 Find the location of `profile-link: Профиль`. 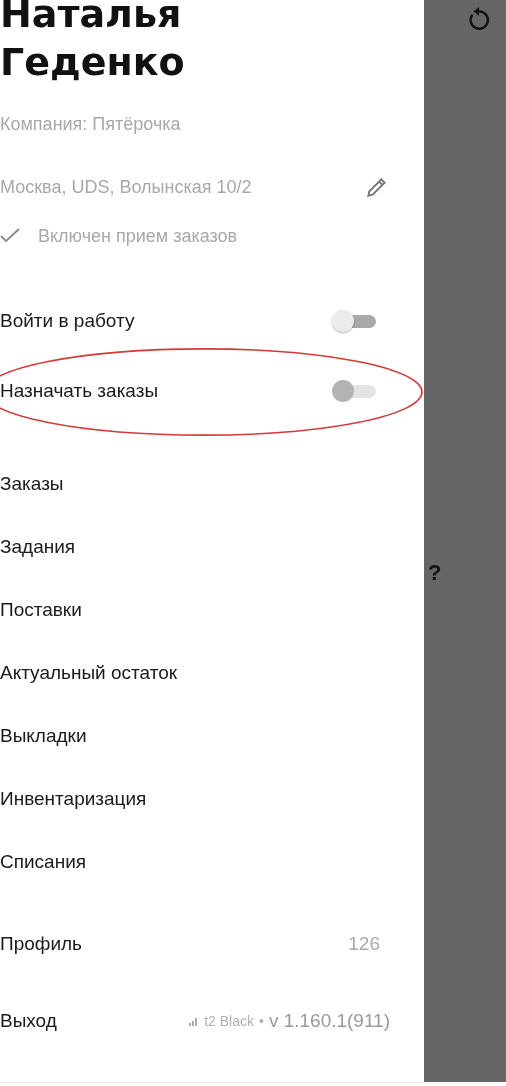

profile-link: Профиль is located at coordinates (41, 943).